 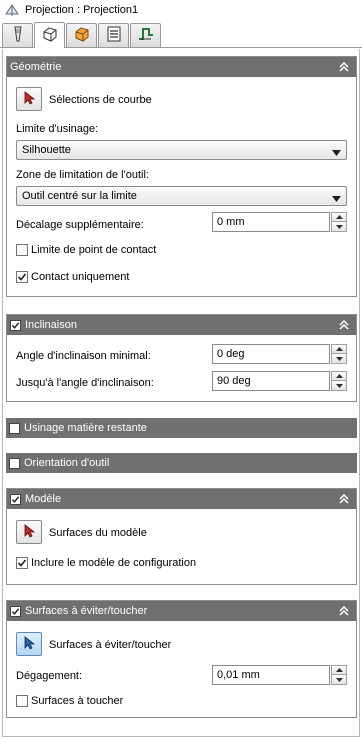 What do you see at coordinates (82, 175) in the screenshot?
I see `tool-containment-label: Zone de limitation de l'outil:` at bounding box center [82, 175].